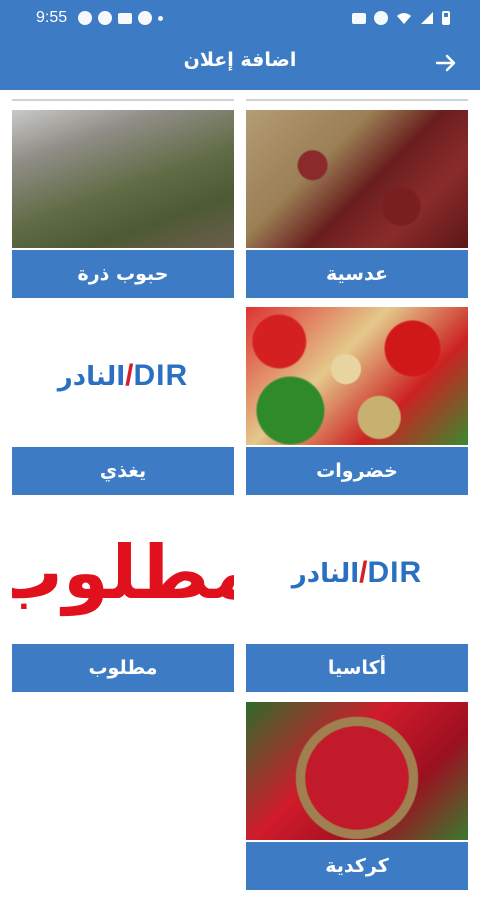 This screenshot has height=900, width=480. What do you see at coordinates (404, 18) in the screenshot?
I see `wifi-icon` at bounding box center [404, 18].